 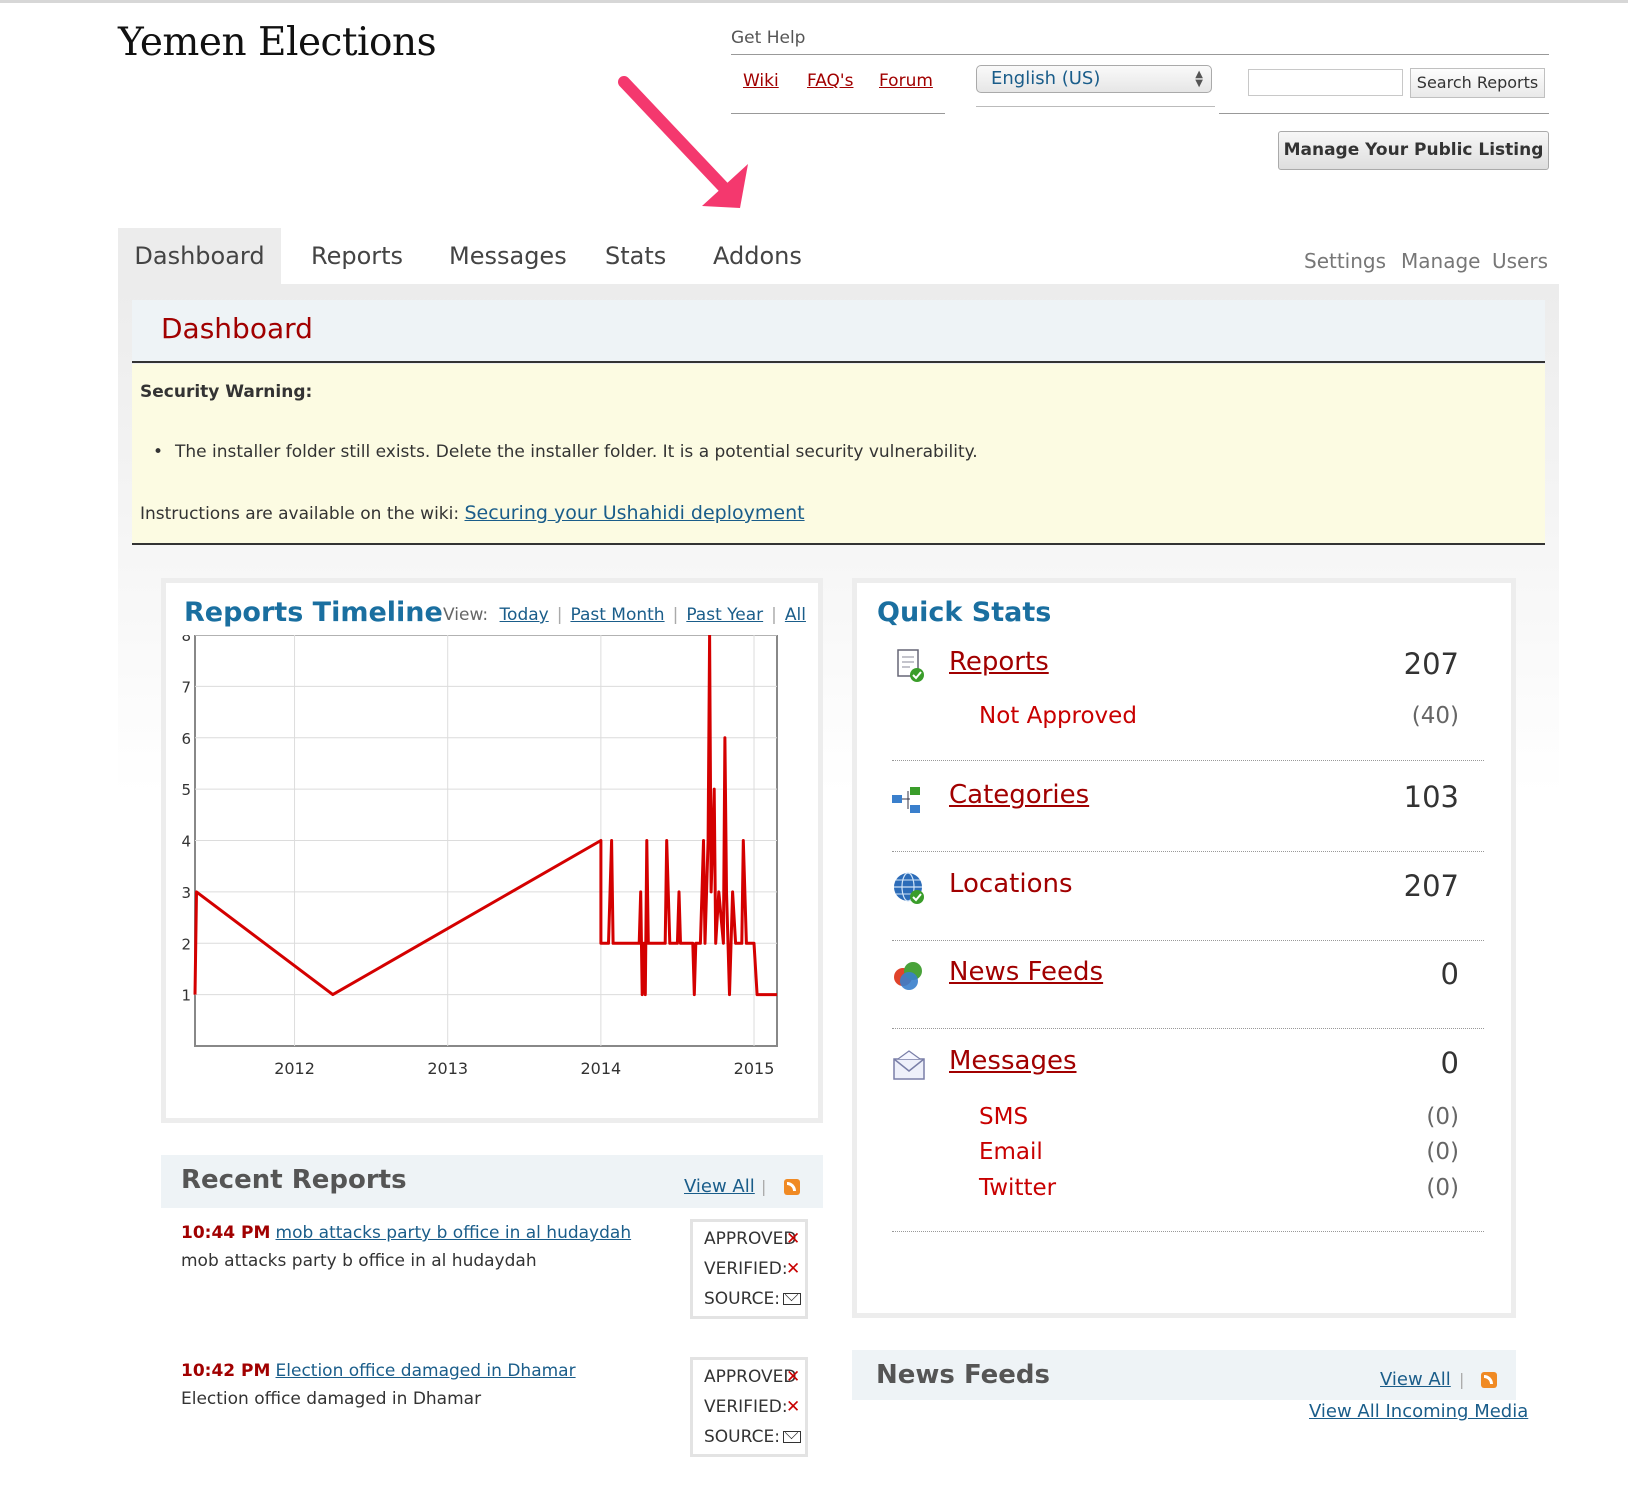 What do you see at coordinates (1435, 716) in the screenshot?
I see `stat-not-approved-value: (40)` at bounding box center [1435, 716].